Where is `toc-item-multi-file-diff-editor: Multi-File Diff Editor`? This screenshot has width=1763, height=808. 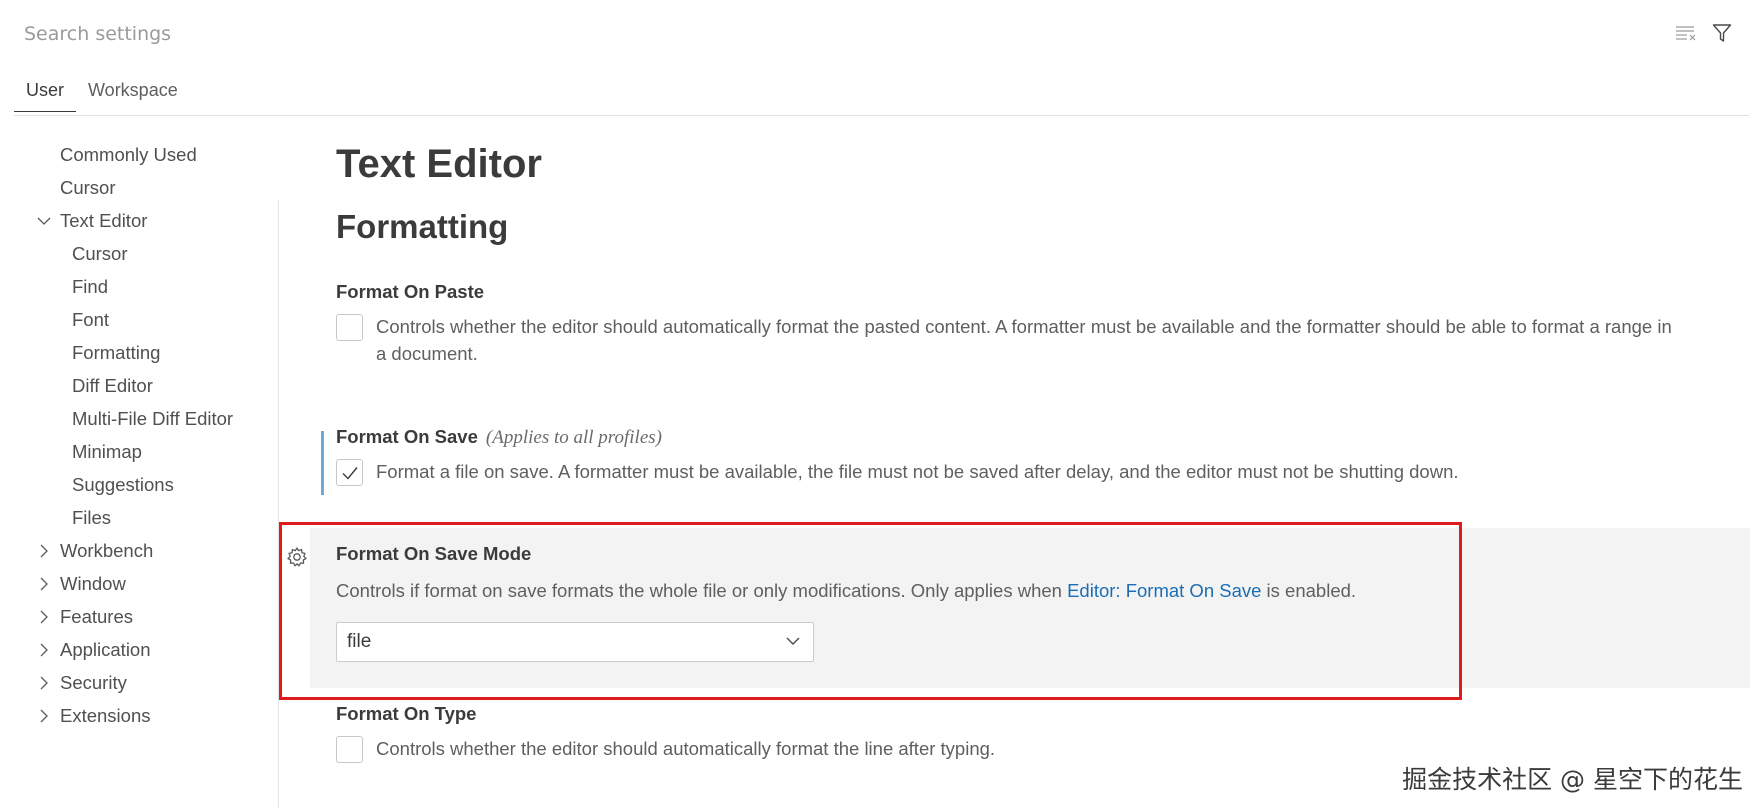
toc-item-multi-file-diff-editor: Multi-File Diff Editor is located at coordinates (139, 418).